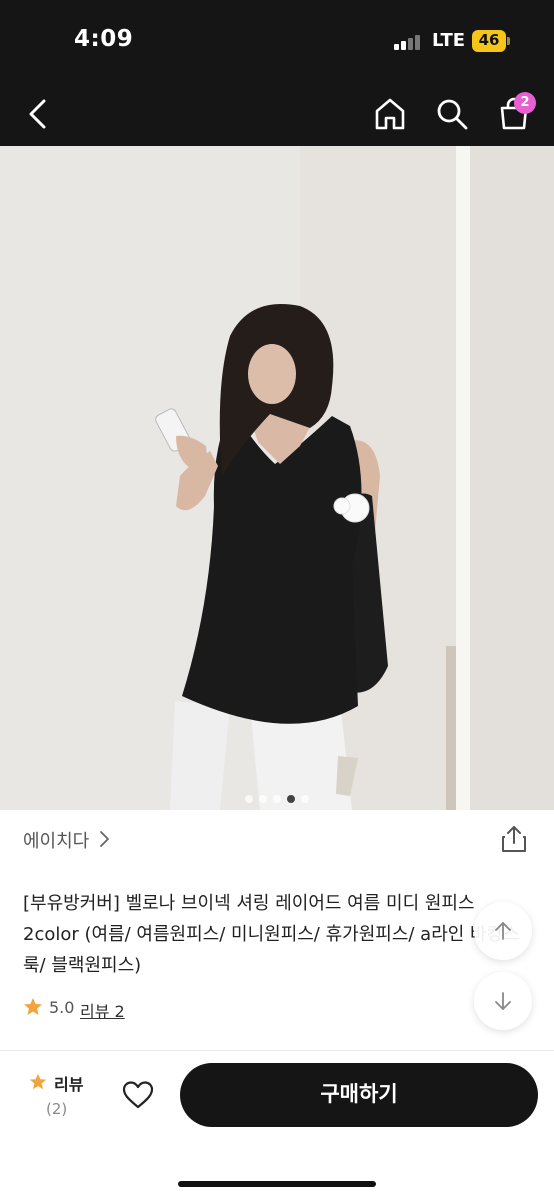 Image resolution: width=554 pixels, height=1200 pixels. I want to click on status-time: 4:09, so click(104, 39).